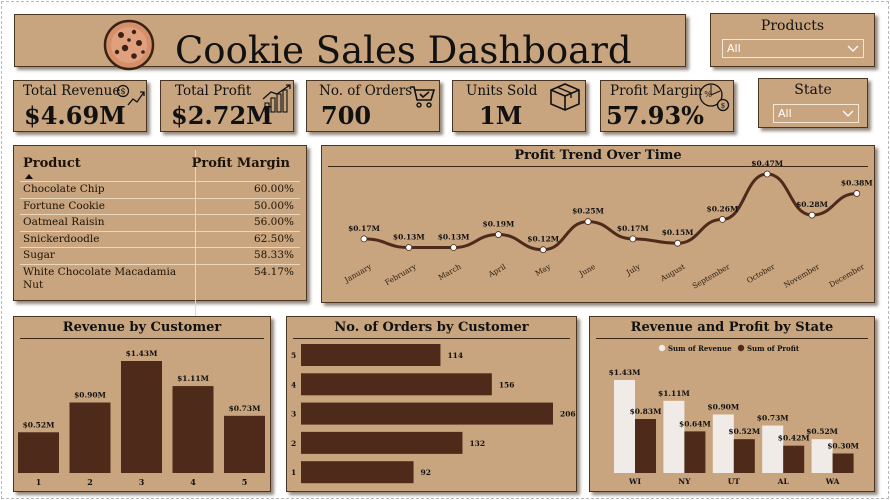  What do you see at coordinates (80, 106) in the screenshot?
I see `kpi-total-revenue: Total Revenue $4.69M $` at bounding box center [80, 106].